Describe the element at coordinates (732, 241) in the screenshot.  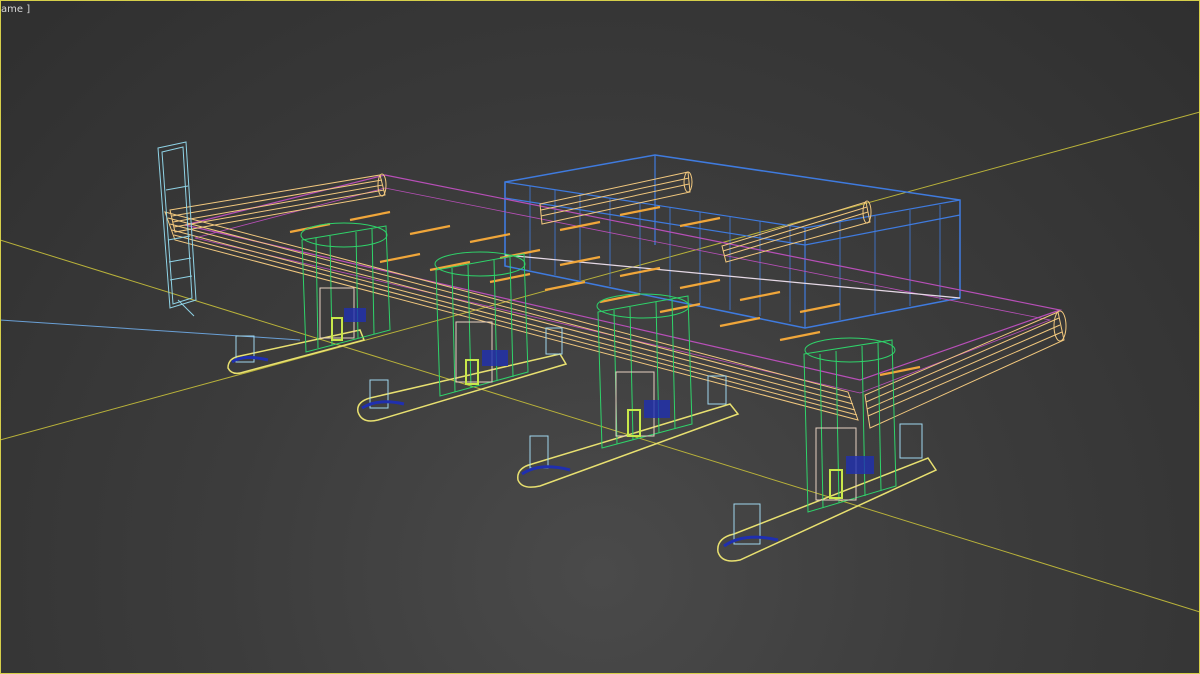
I see `convenience-store` at that location.